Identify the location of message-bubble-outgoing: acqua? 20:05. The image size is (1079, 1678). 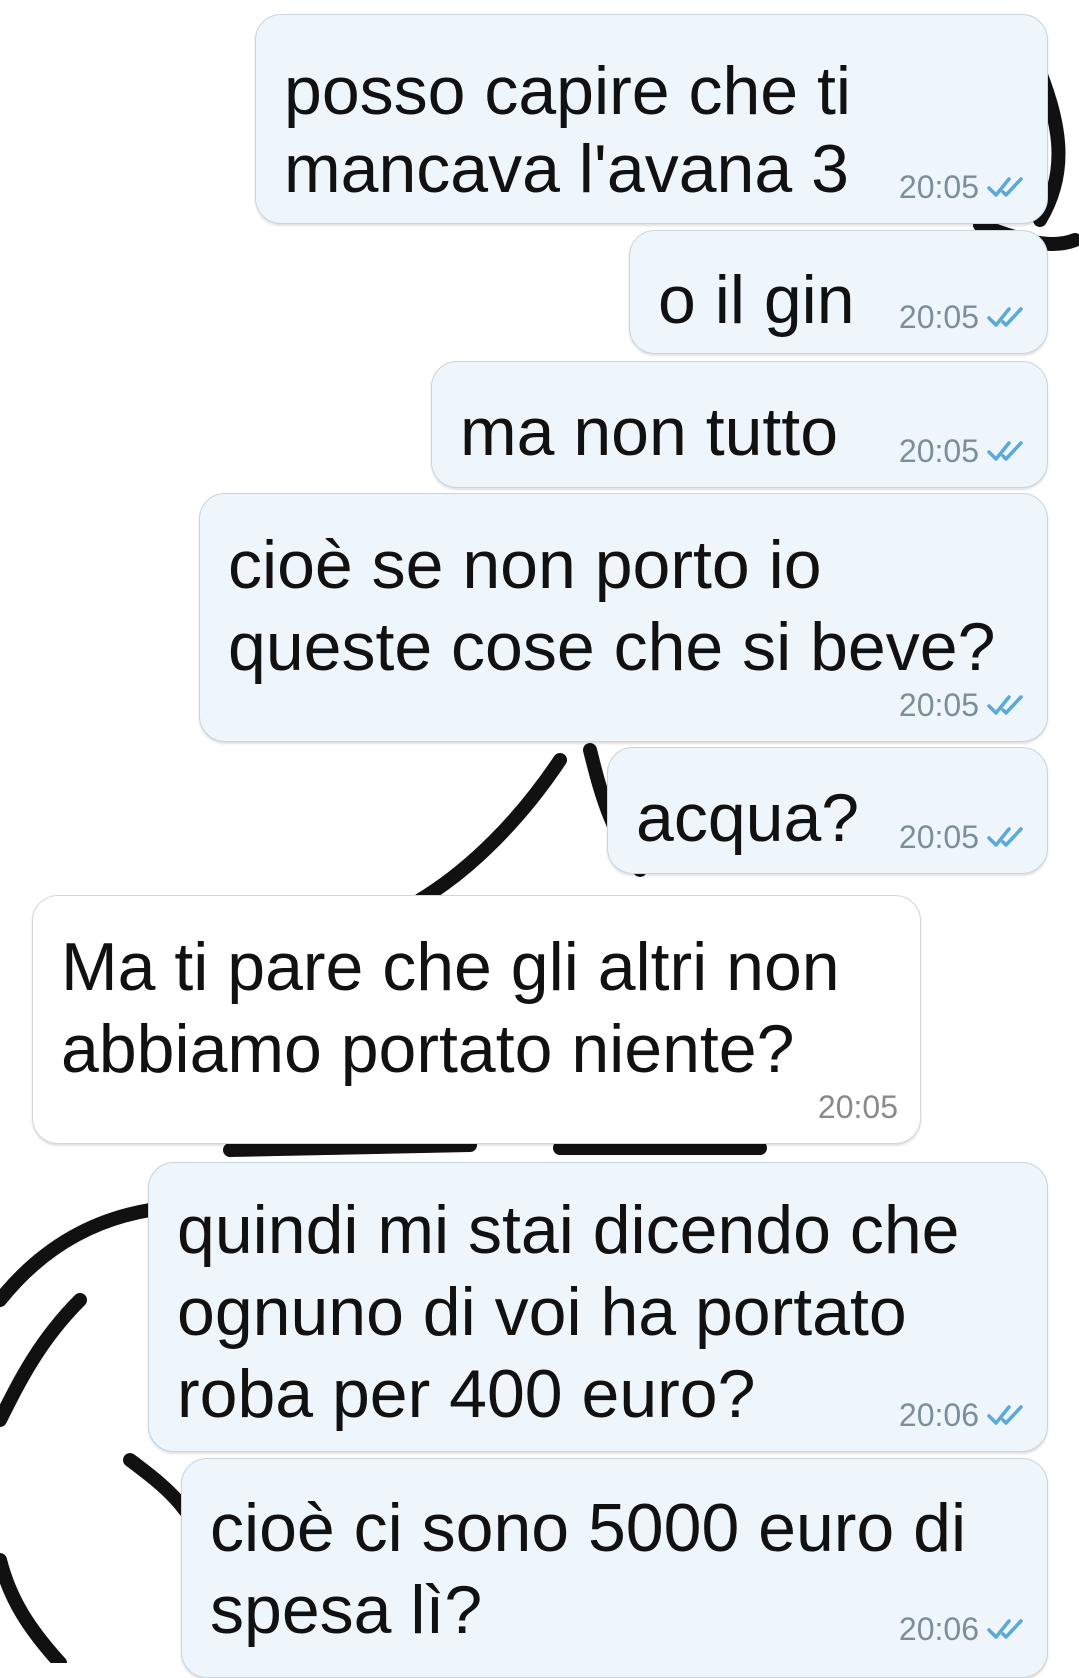
(827, 810).